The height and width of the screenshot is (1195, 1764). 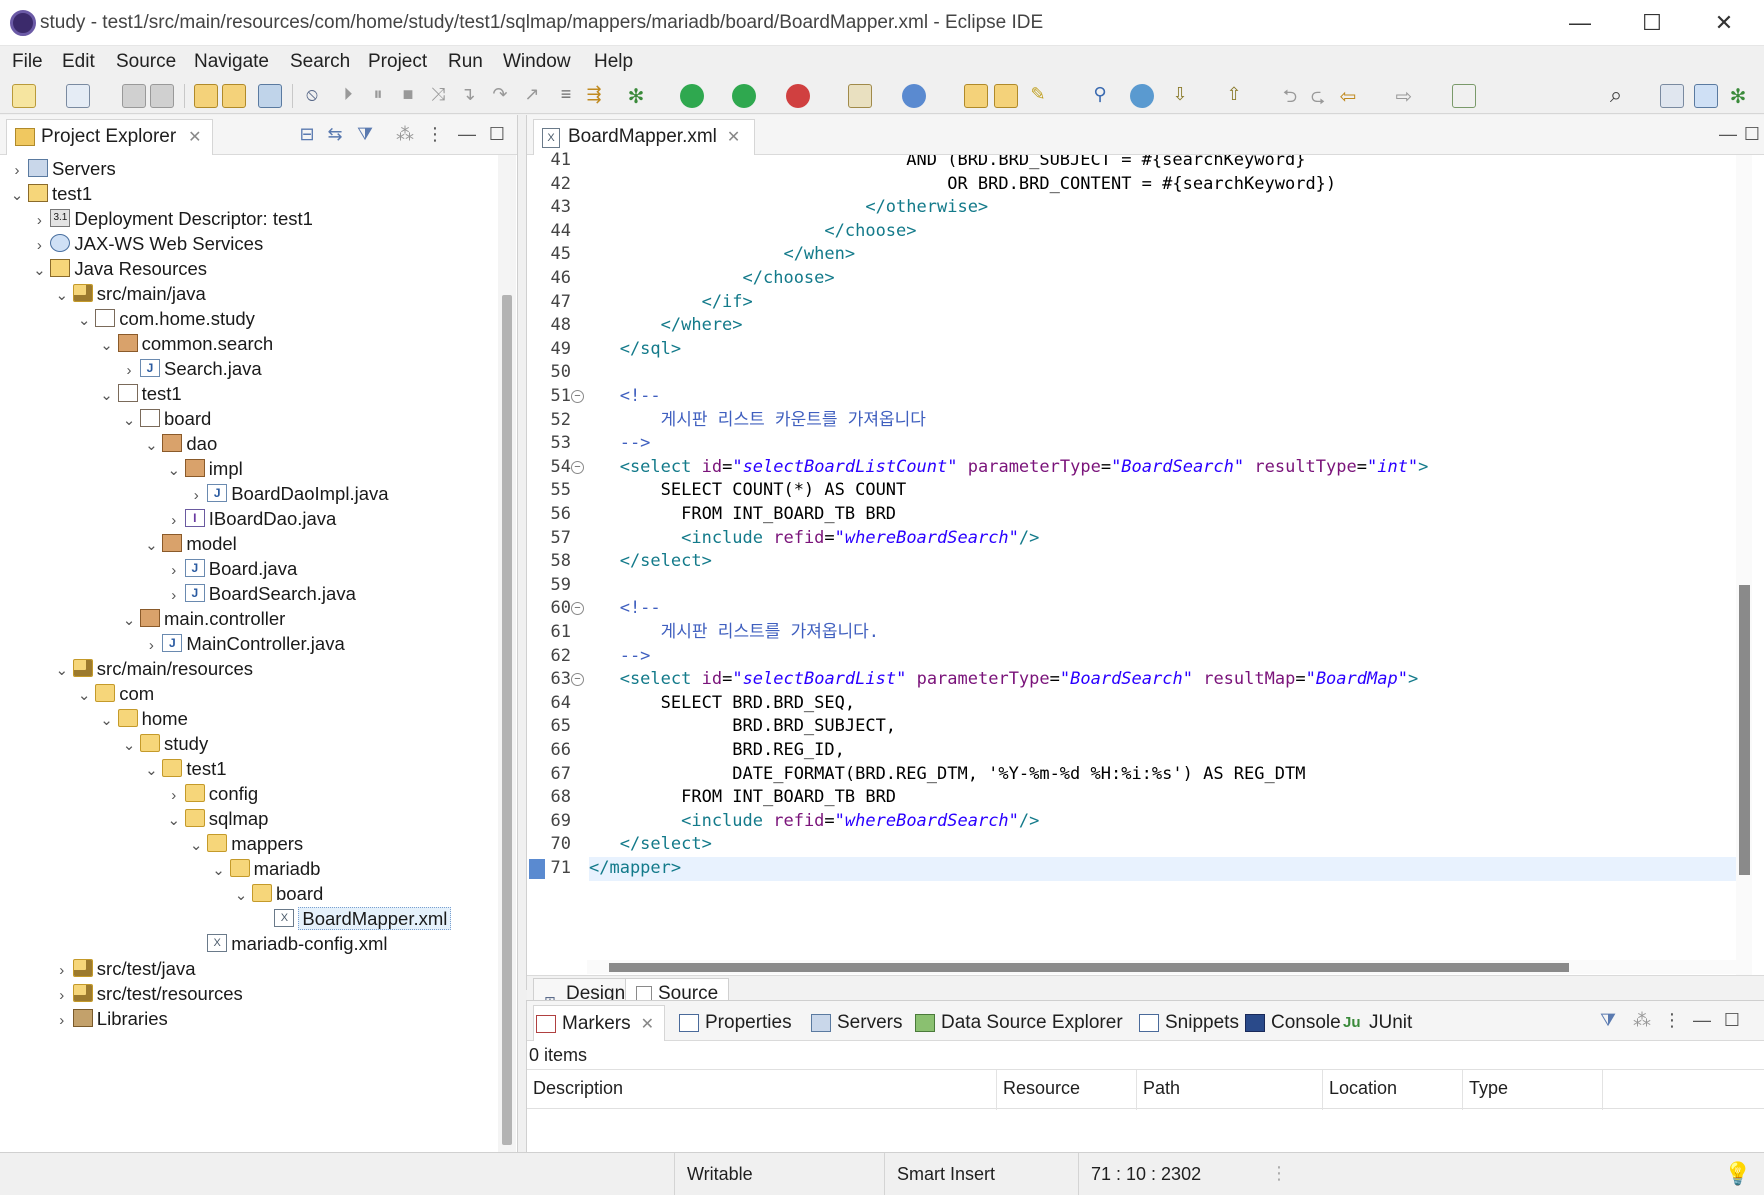 What do you see at coordinates (114, 693) in the screenshot?
I see `tree-item: ⌄ com` at bounding box center [114, 693].